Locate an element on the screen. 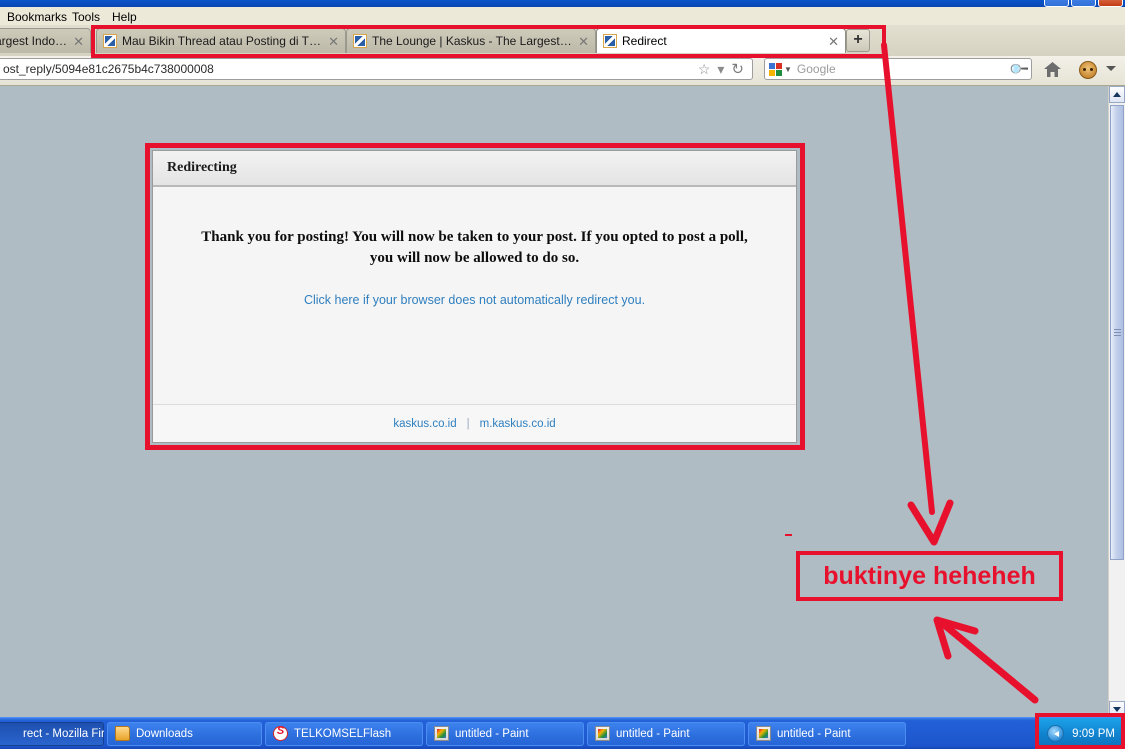  panel-header: Redirecting is located at coordinates (474, 169).